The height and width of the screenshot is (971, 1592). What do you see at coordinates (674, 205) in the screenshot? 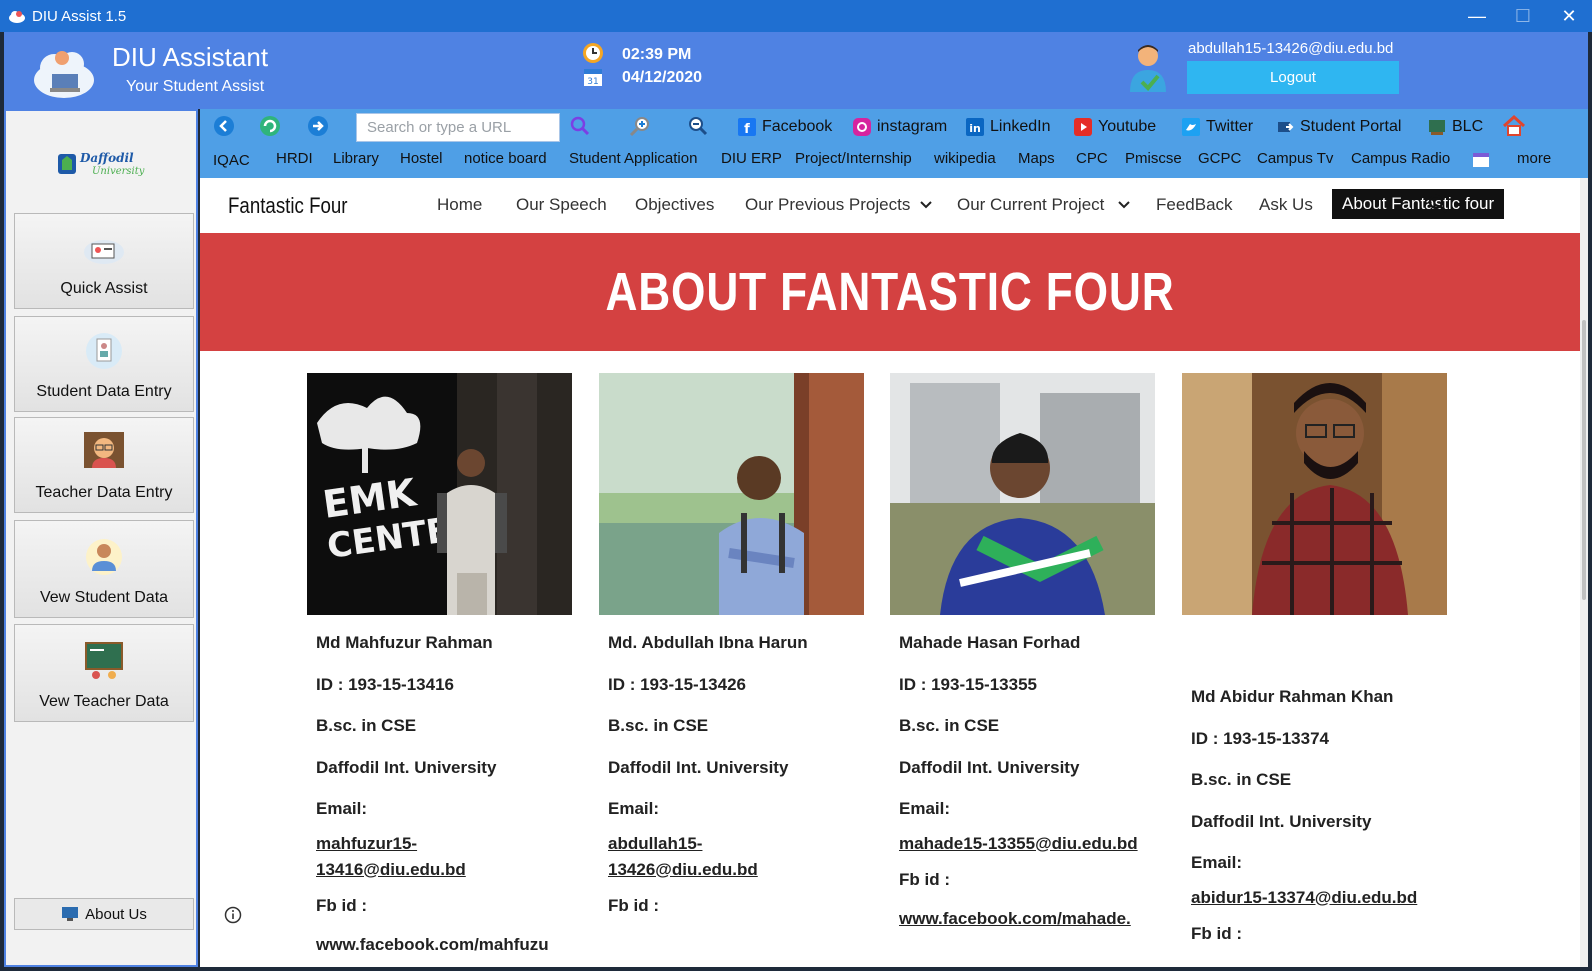
I see `nav-objectives: Objectives` at bounding box center [674, 205].